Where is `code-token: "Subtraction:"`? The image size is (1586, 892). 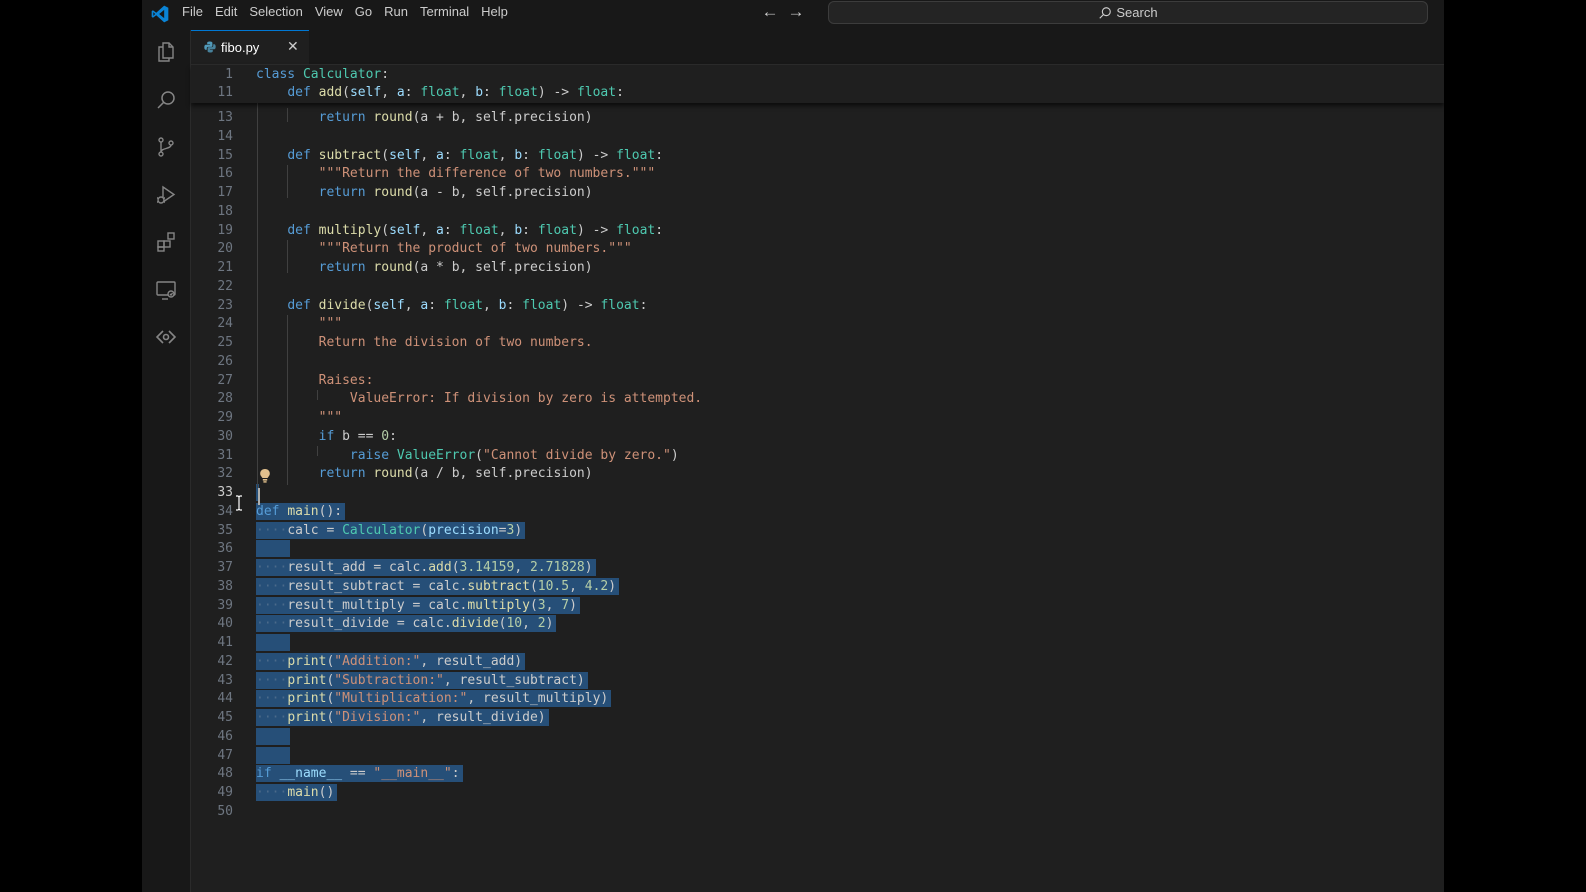 code-token: "Subtraction:" is located at coordinates (389, 680).